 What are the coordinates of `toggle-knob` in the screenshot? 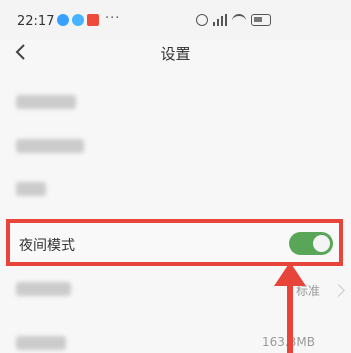 It's located at (321, 243).